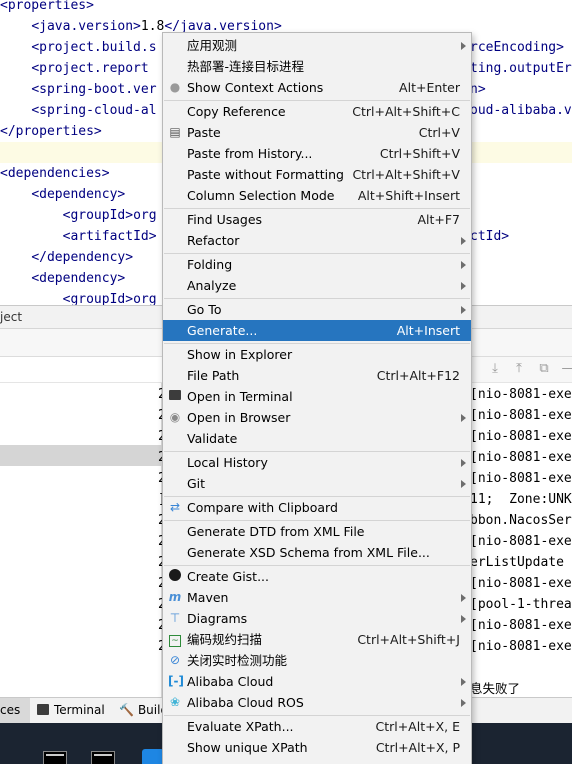  Describe the element at coordinates (317, 375) in the screenshot. I see `menu-item-file-path: File Path Ctrl+Alt+F12` at that location.